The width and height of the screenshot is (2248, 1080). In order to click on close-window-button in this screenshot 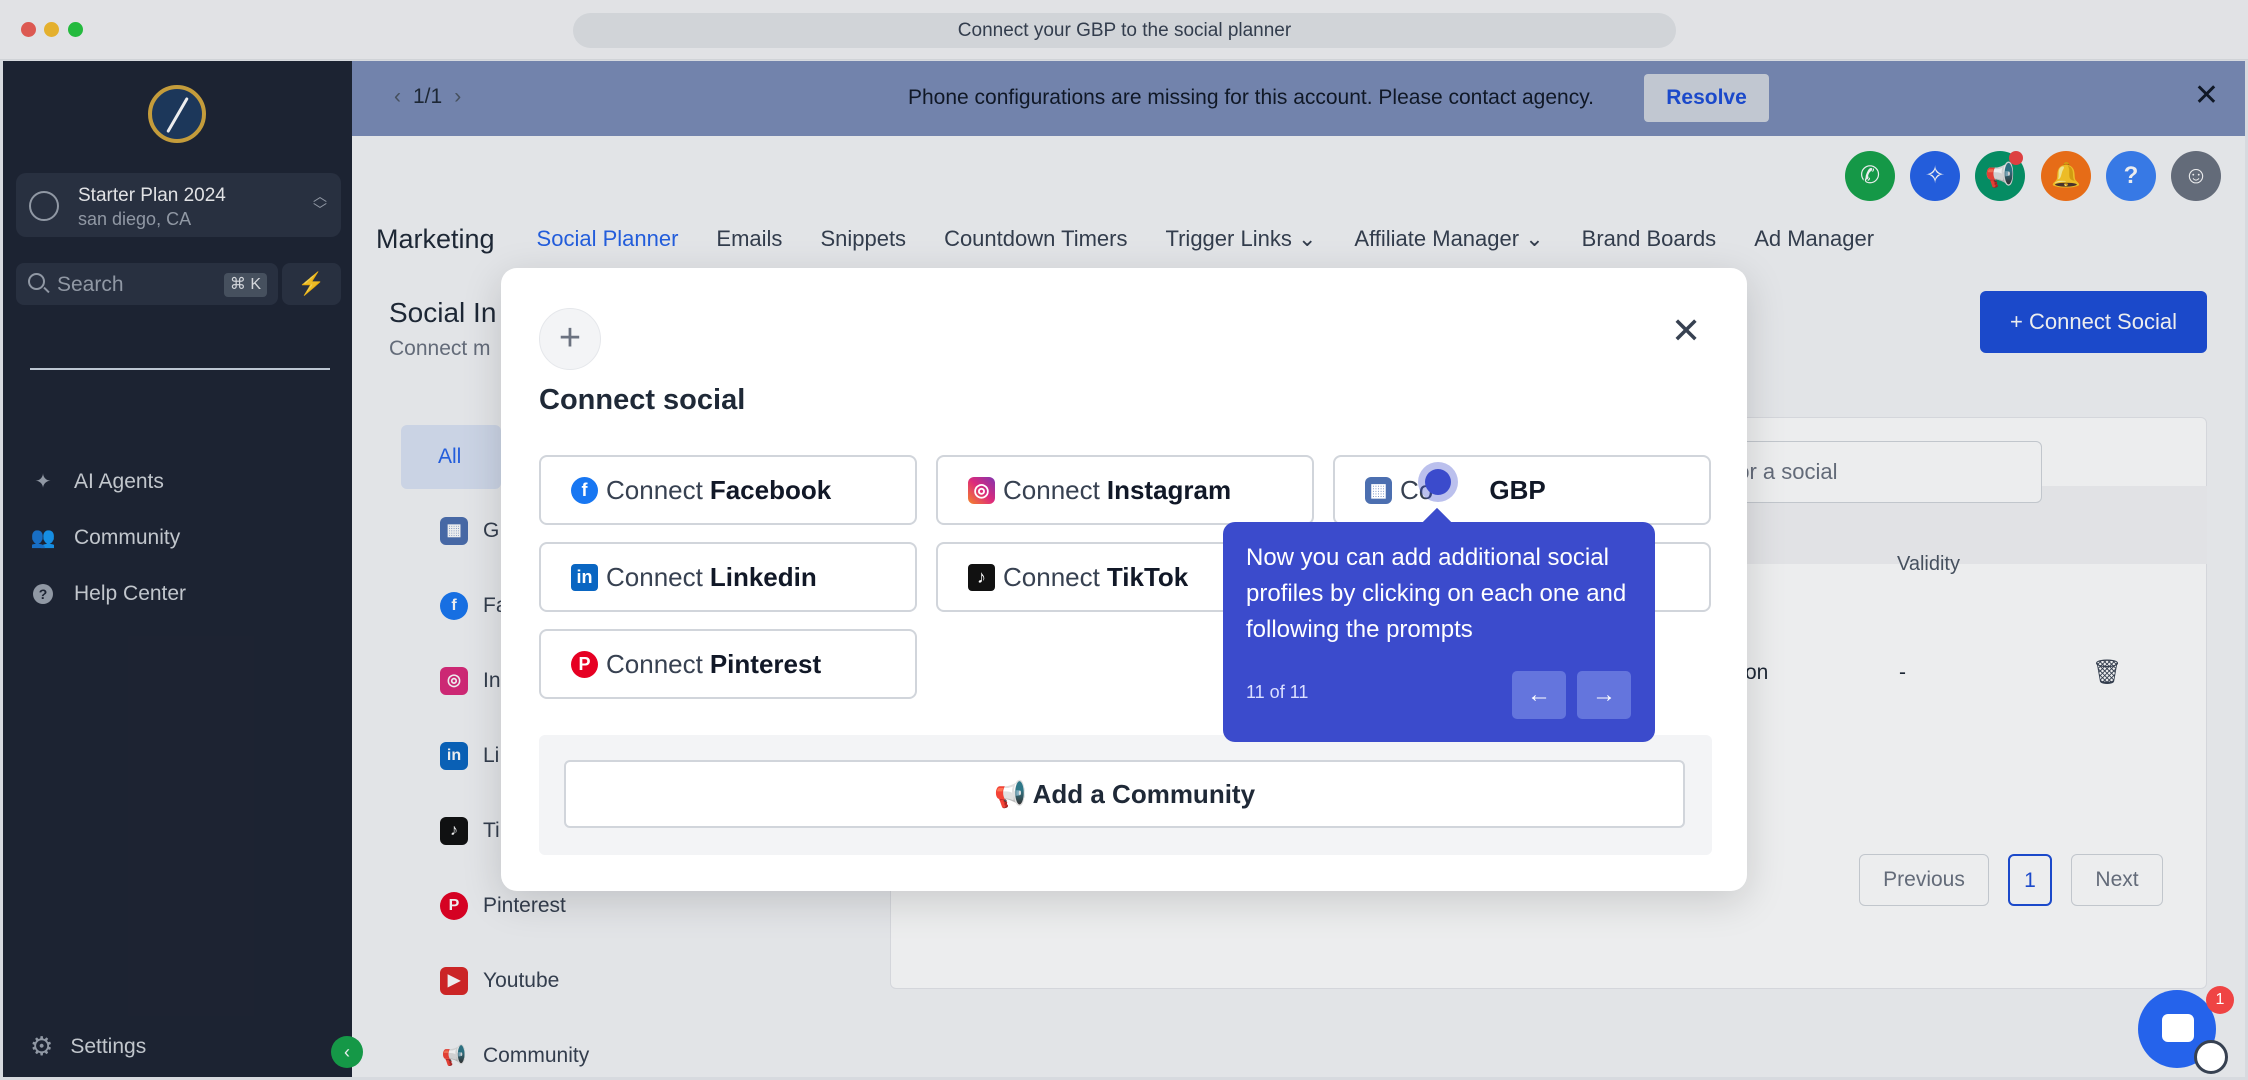, I will do `click(28, 29)`.